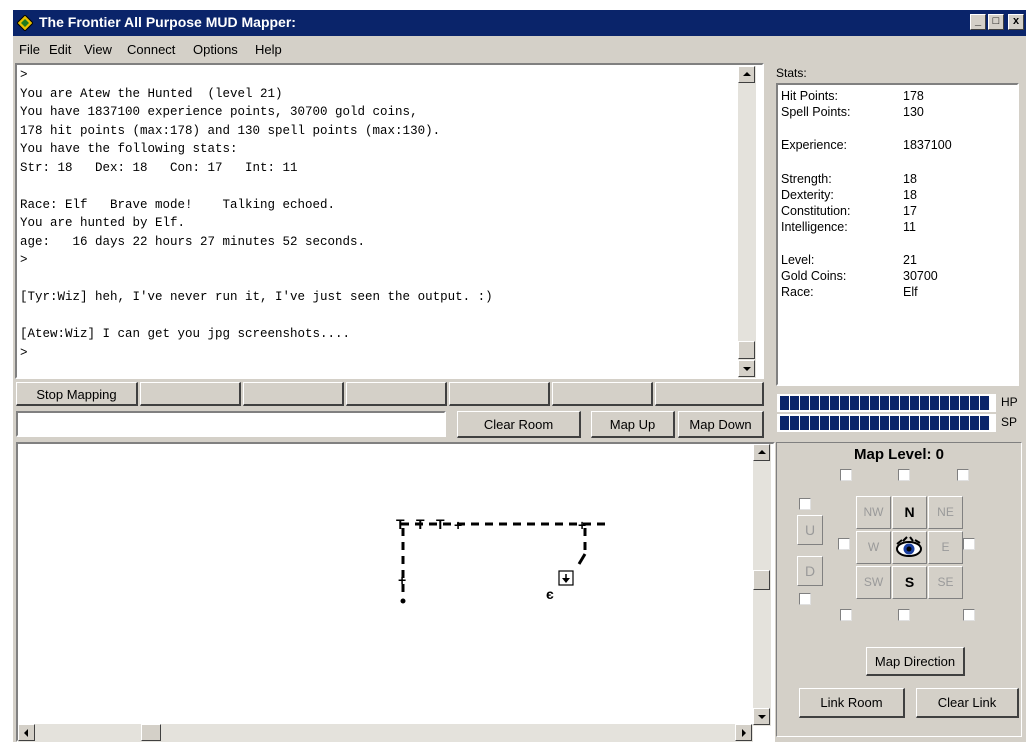 The width and height of the screenshot is (1026, 742). Describe the element at coordinates (809, 96) in the screenshot. I see `stat-label: Hit Points:` at that location.